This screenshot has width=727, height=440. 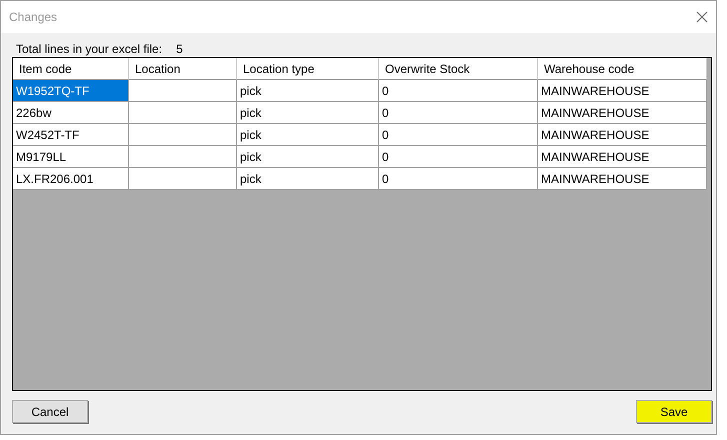 What do you see at coordinates (183, 69) in the screenshot?
I see `column-header: Location` at bounding box center [183, 69].